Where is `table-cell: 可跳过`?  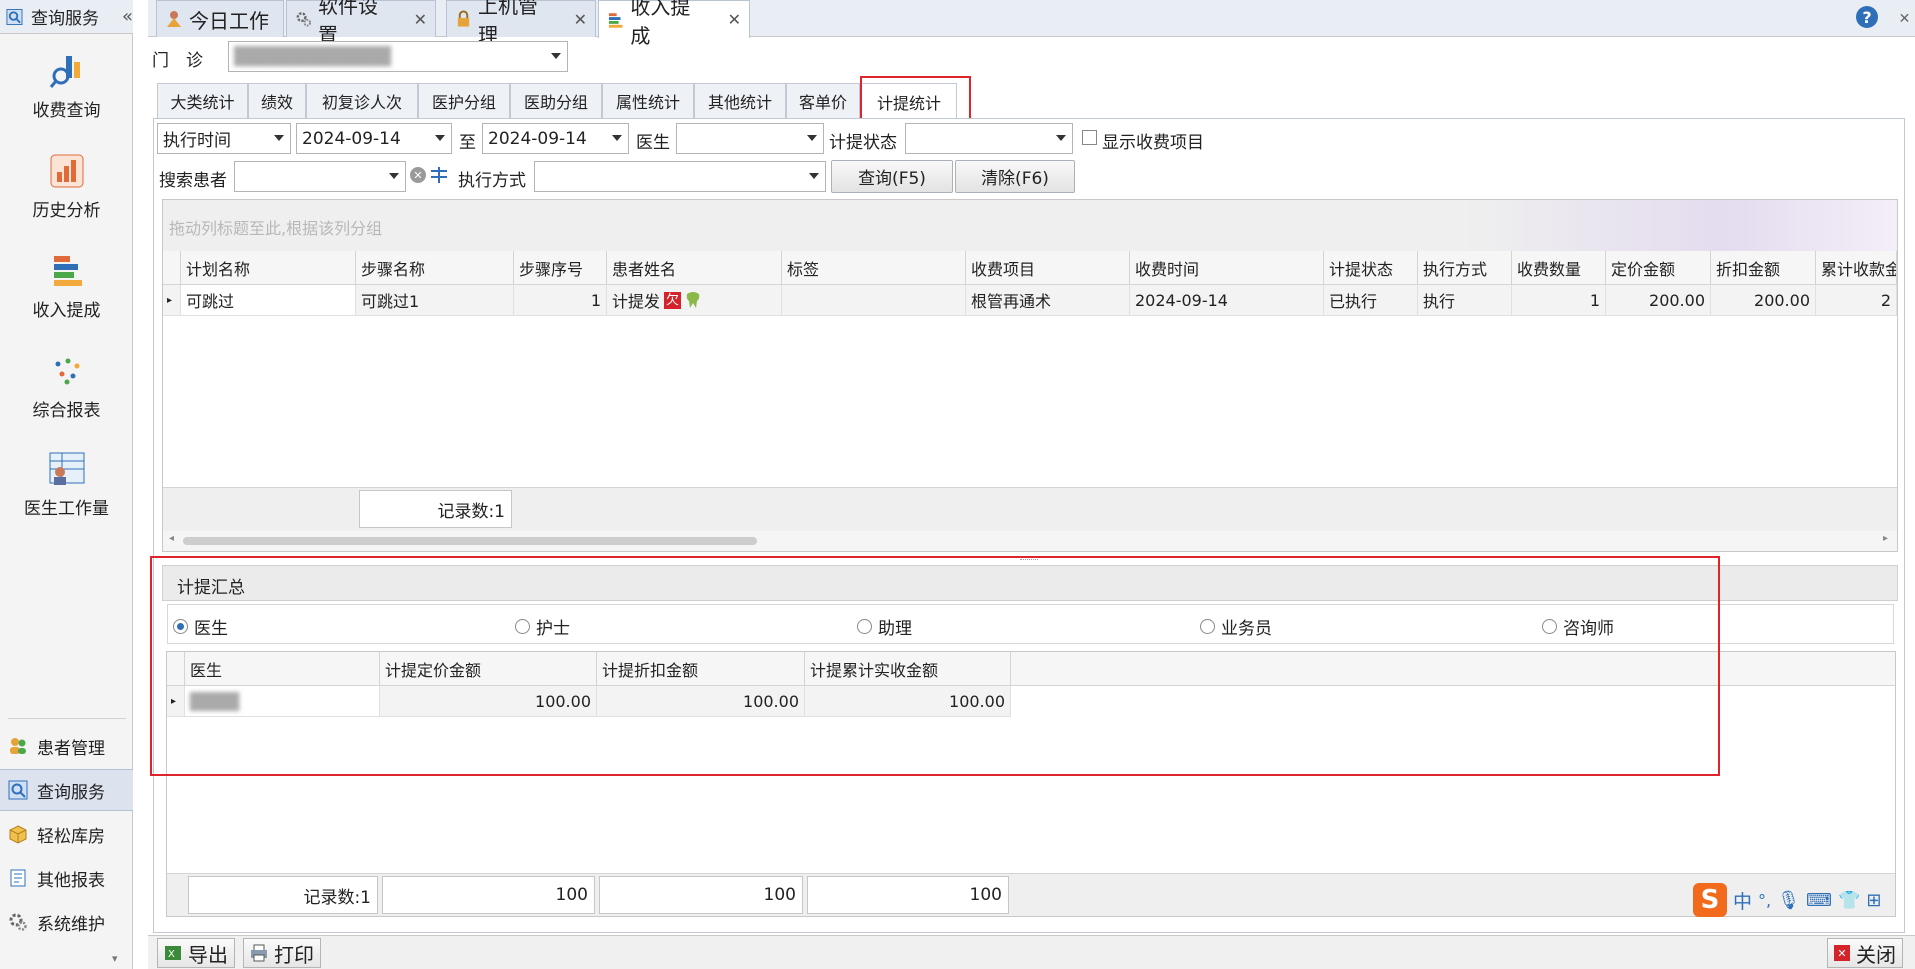
table-cell: 可跳过 is located at coordinates (268, 300).